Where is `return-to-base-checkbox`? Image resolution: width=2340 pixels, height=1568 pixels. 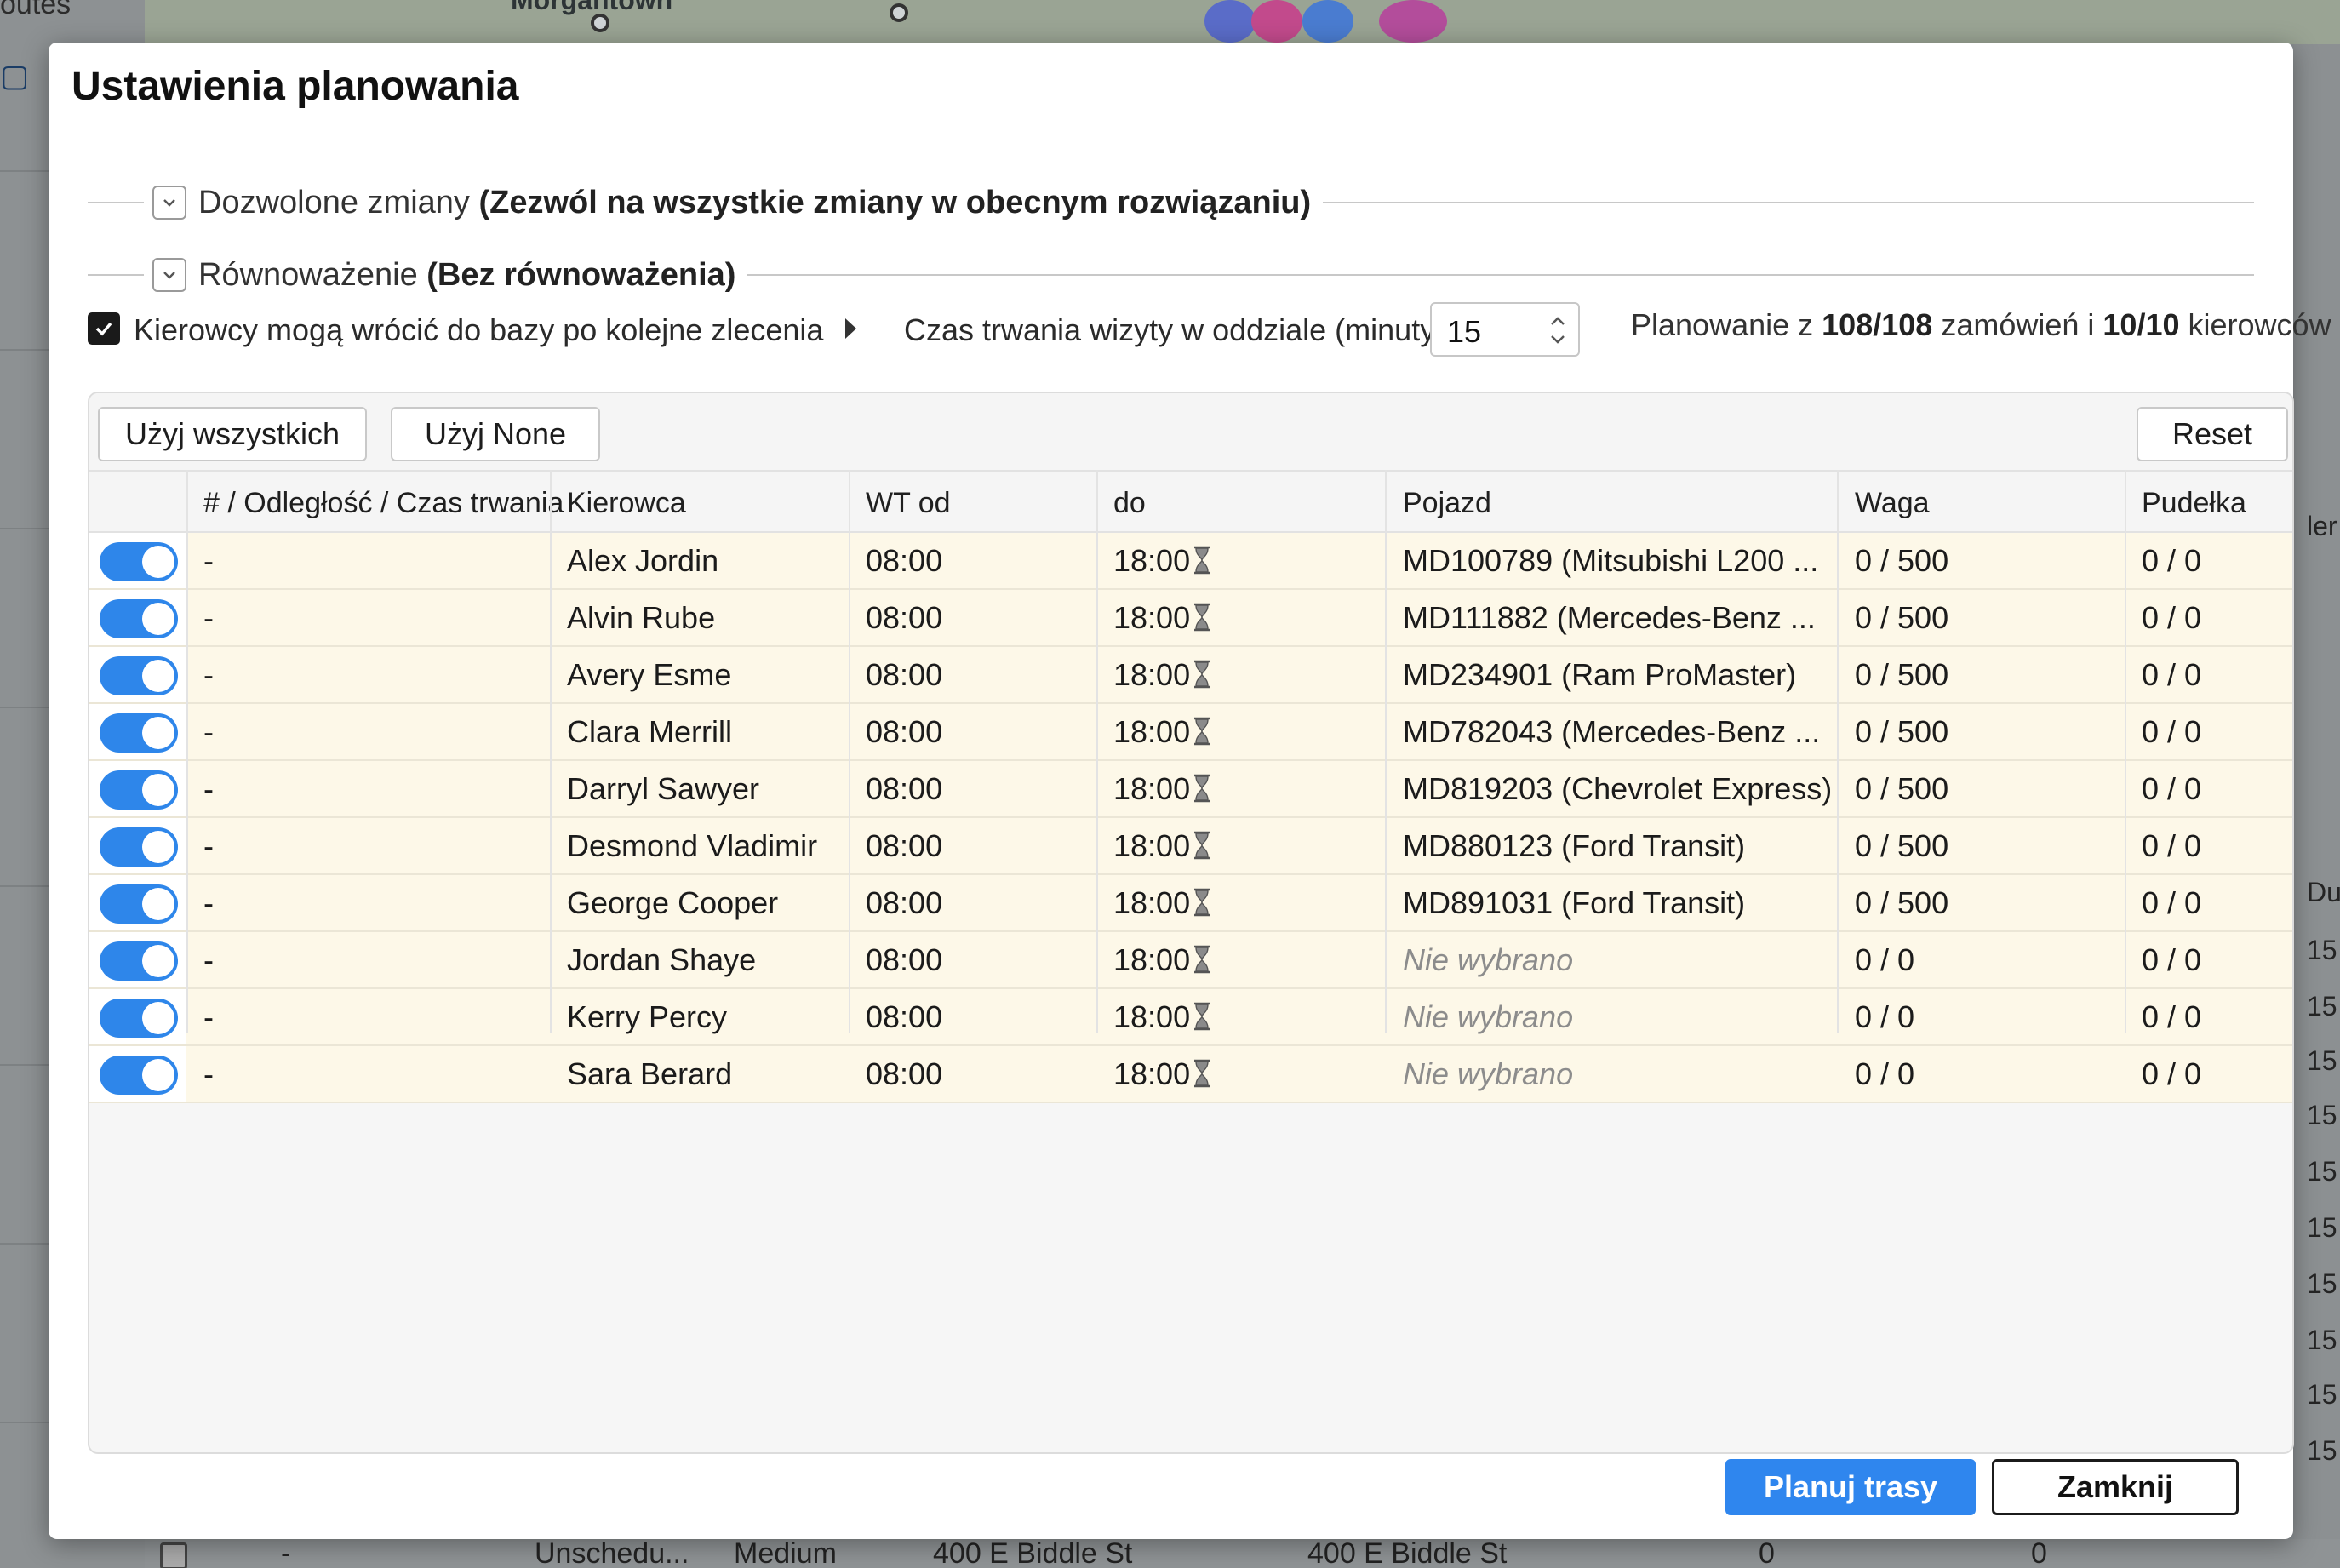
return-to-base-checkbox is located at coordinates (104, 329).